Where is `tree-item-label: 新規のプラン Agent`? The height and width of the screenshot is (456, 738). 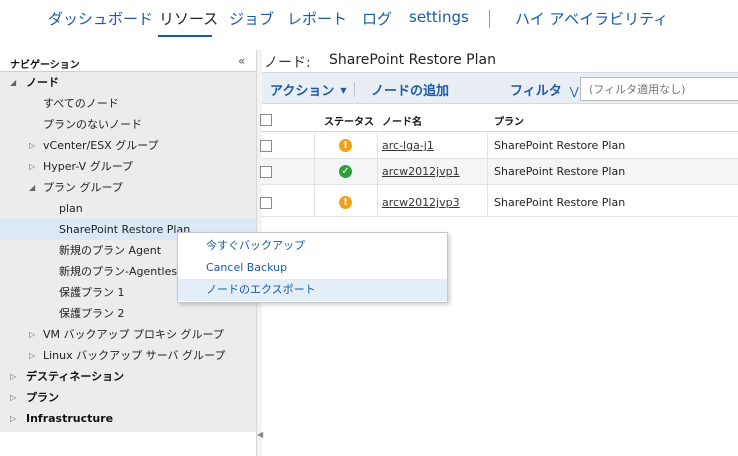
tree-item-label: 新規のプラン Agent is located at coordinates (110, 250).